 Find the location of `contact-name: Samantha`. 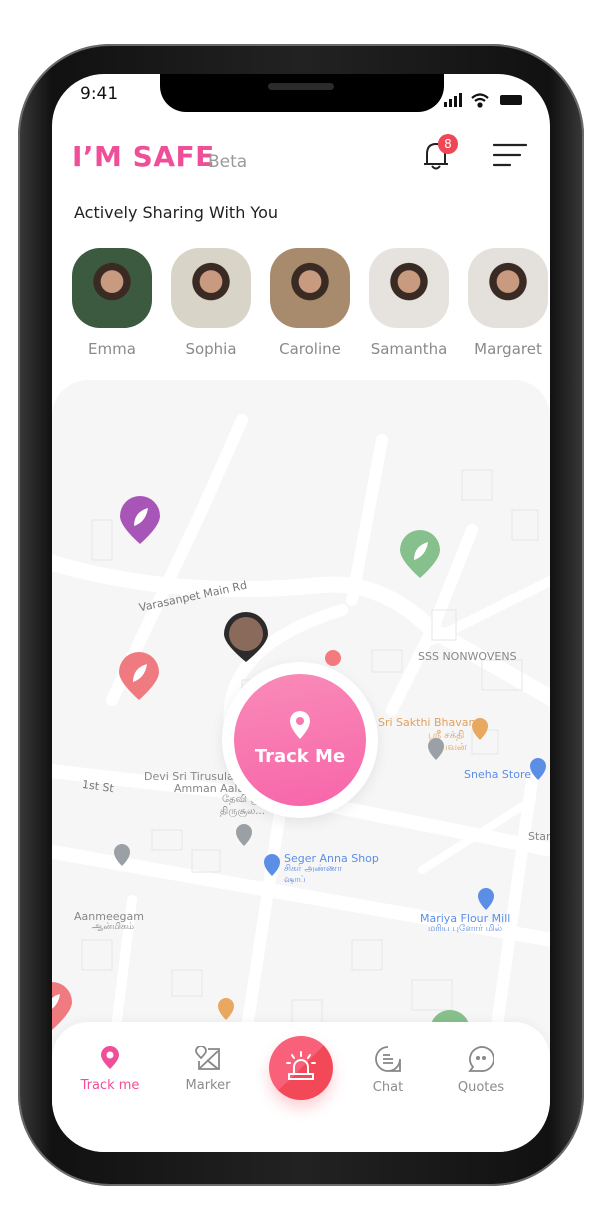

contact-name: Samantha is located at coordinates (409, 349).